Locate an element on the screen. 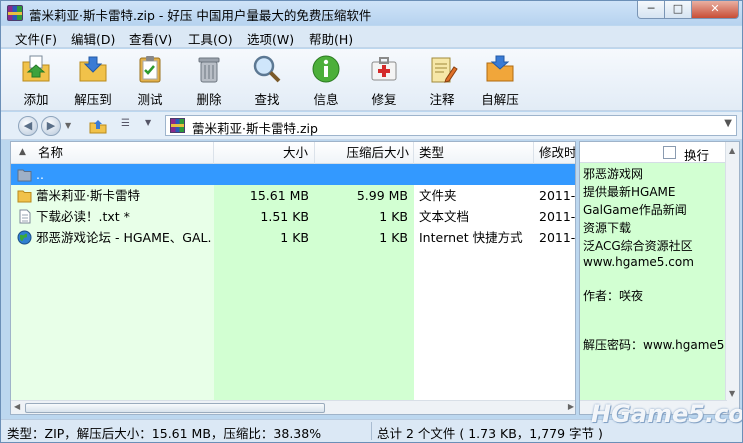  scroll-down-icon: ▼ is located at coordinates (732, 393).